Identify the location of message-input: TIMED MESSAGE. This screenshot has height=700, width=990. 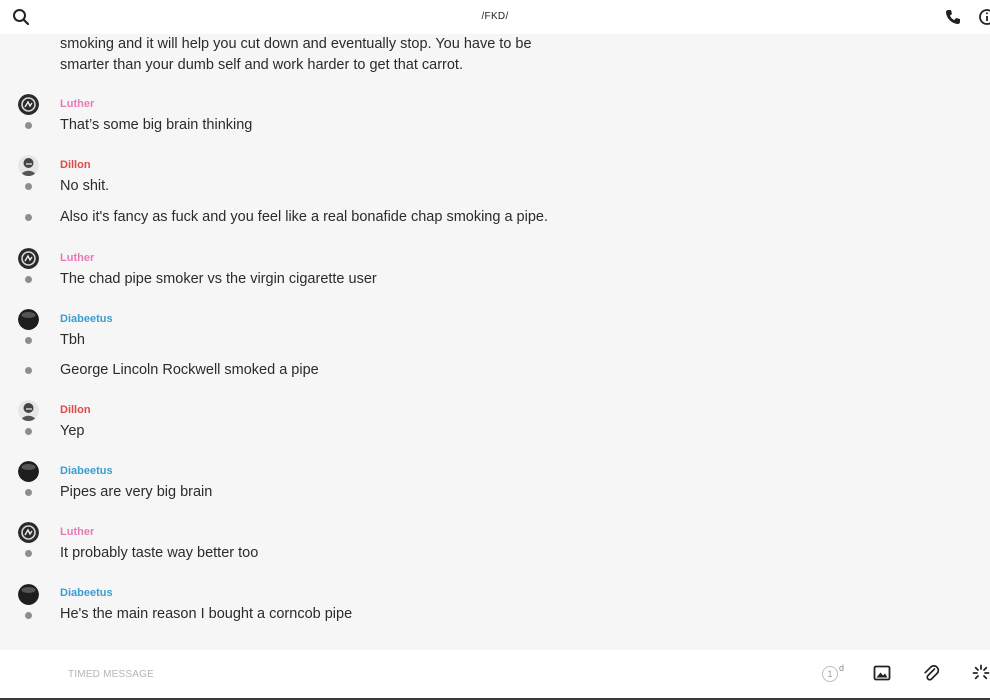
(111, 674).